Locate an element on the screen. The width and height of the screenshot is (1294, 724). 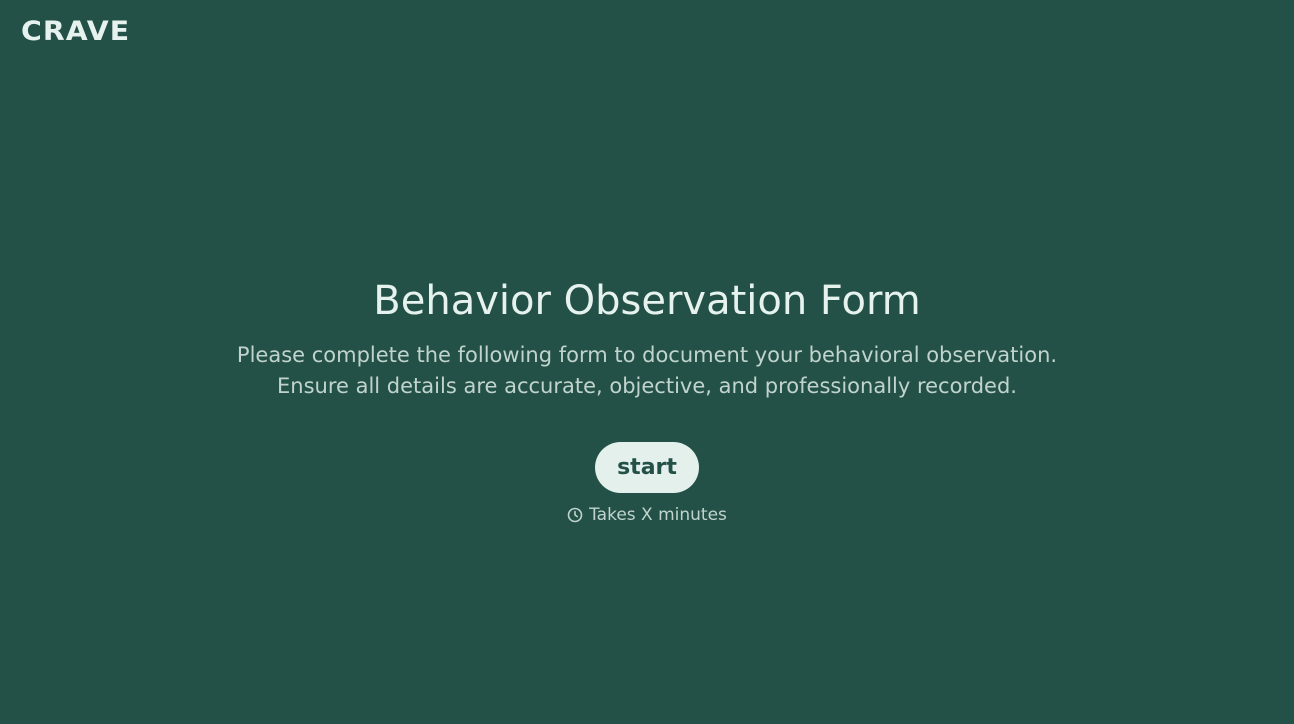
page-title: Behavior Observation Form is located at coordinates (647, 301).